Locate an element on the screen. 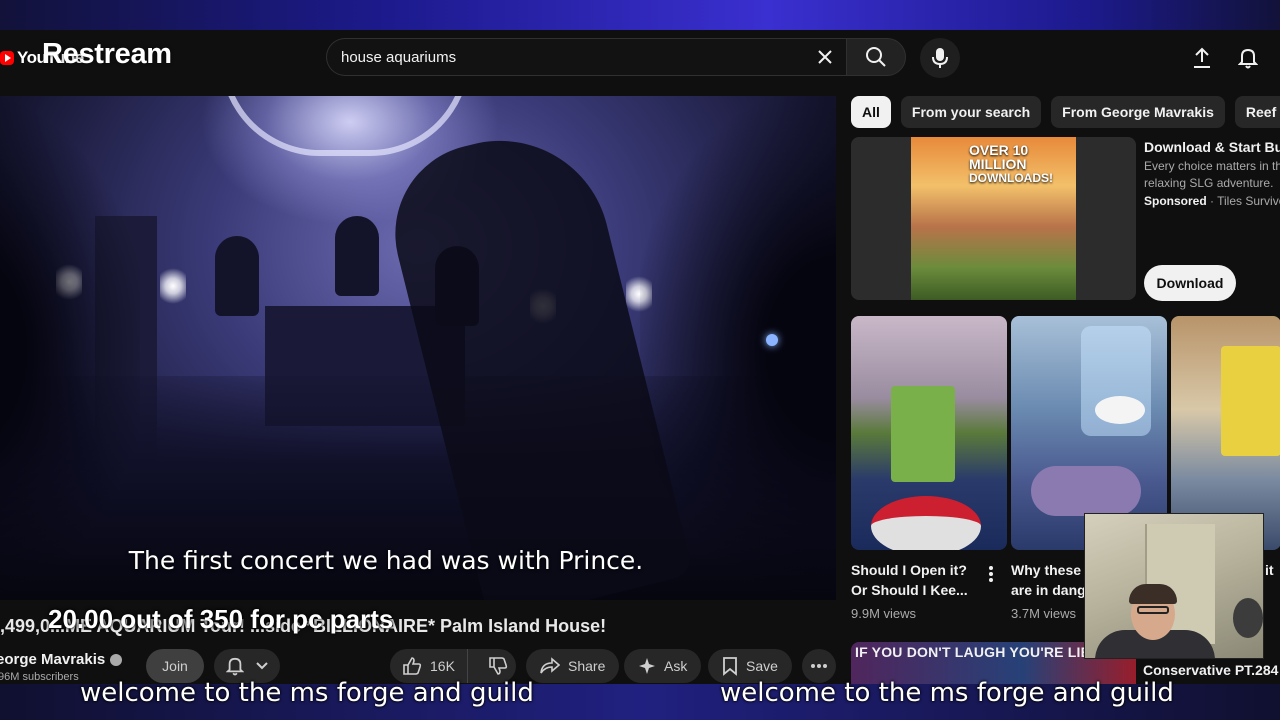 This screenshot has width=1280, height=720. ad-thumbnail-text: OVER 10 MILLION DOWNLOADS! is located at coordinates (1023, 164).